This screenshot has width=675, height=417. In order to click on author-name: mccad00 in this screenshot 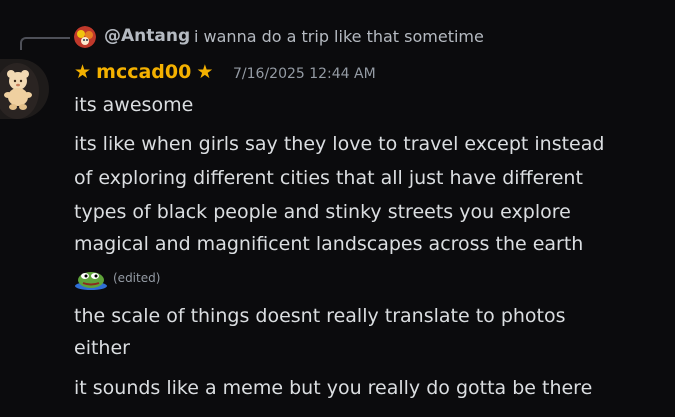, I will do `click(143, 72)`.